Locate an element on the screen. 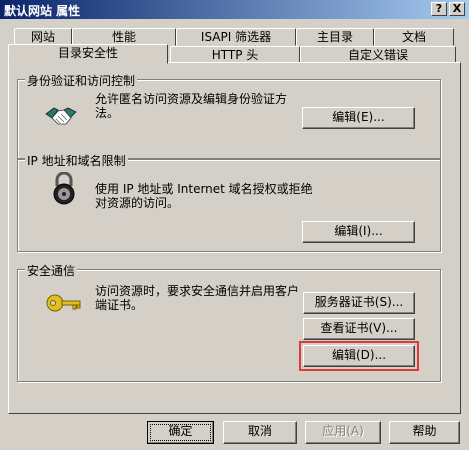 This screenshot has width=469, height=450. title-bar: 默认网站 属性 ? X is located at coordinates (234, 9).